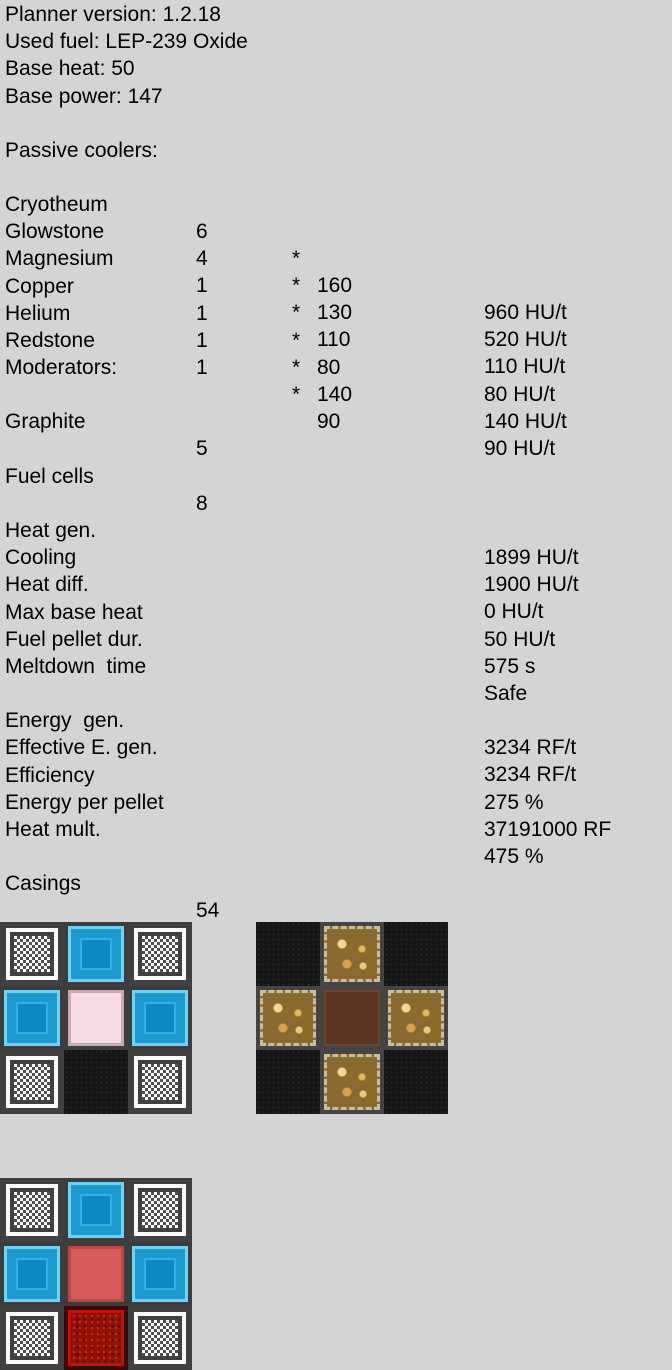 This screenshot has width=672, height=1370. What do you see at coordinates (126, 41) in the screenshot?
I see `used-fuel: Used fuel: LEP-239 Oxide` at bounding box center [126, 41].